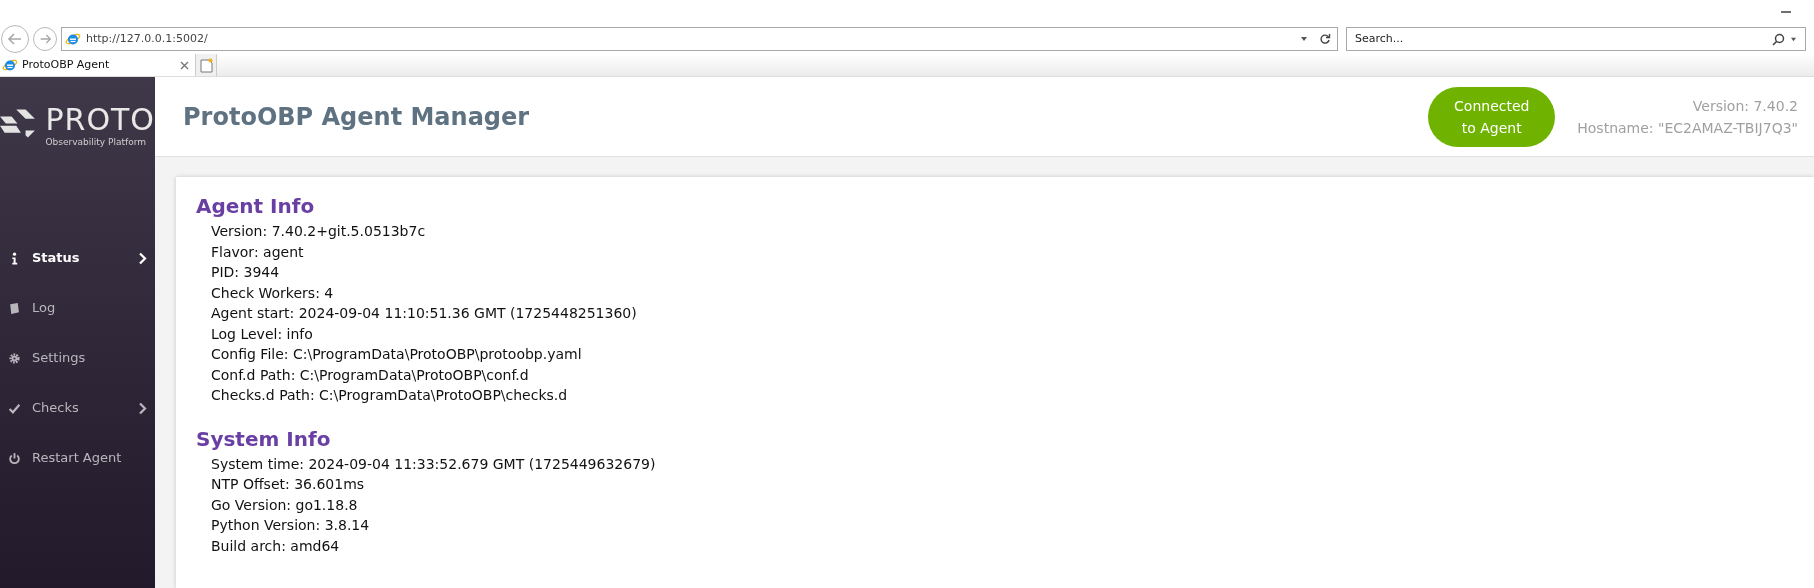 The height and width of the screenshot is (588, 1814). What do you see at coordinates (77, 258) in the screenshot?
I see `nav-item: Status` at bounding box center [77, 258].